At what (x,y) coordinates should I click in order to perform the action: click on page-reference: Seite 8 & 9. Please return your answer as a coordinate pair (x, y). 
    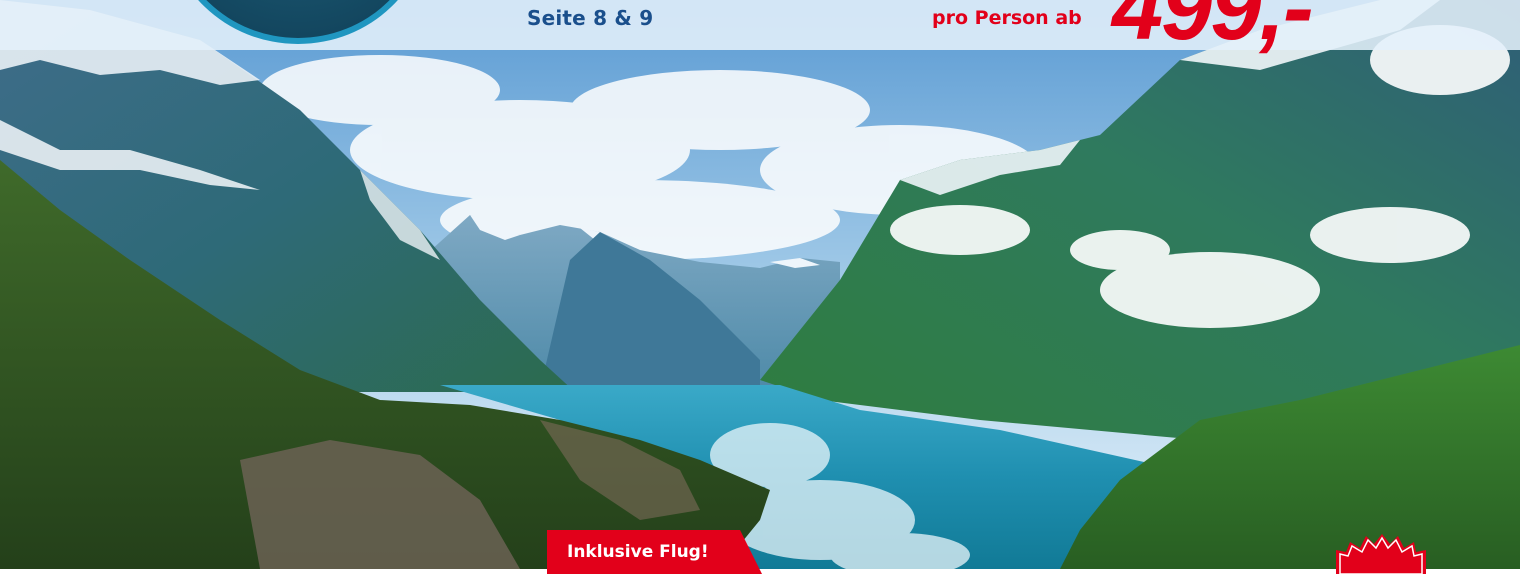
    Looking at the image, I should click on (590, 18).